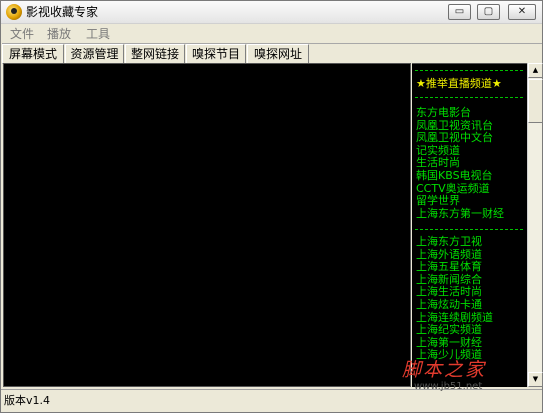 The width and height of the screenshot is (543, 413). What do you see at coordinates (454, 330) in the screenshot?
I see `channel-item: 上海纪实频道` at bounding box center [454, 330].